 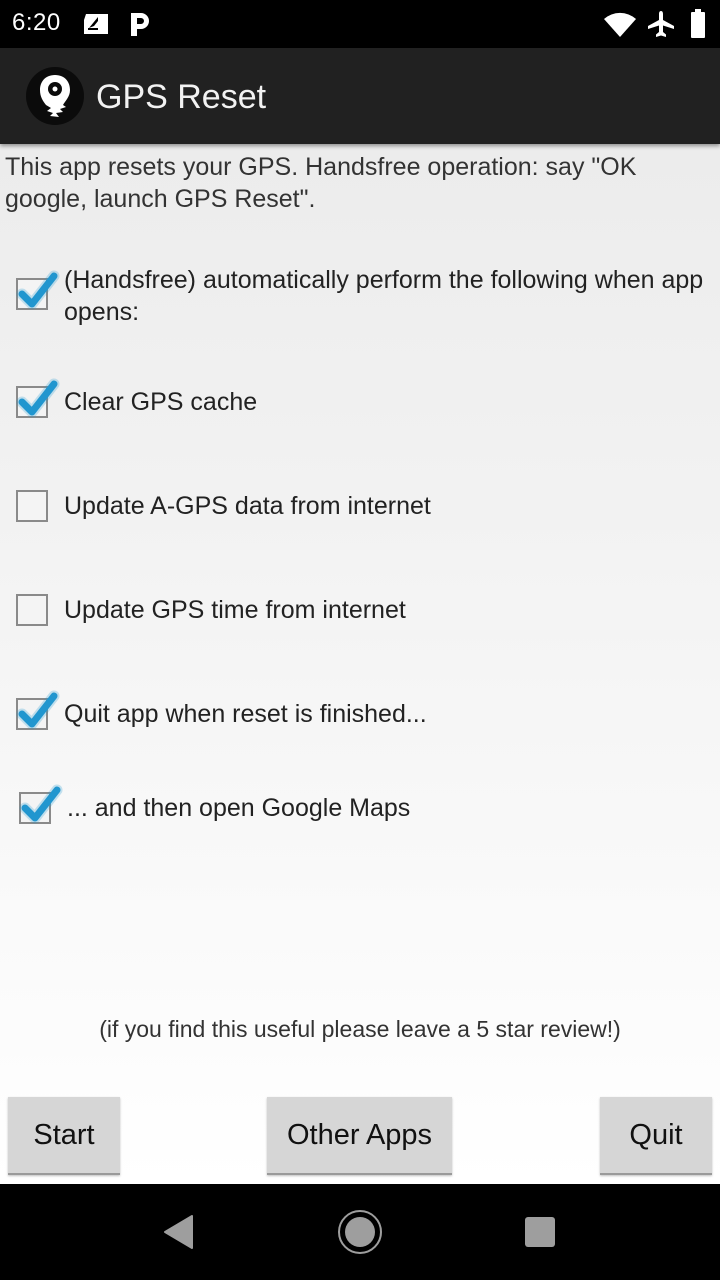 I want to click on option-update-gps-time: Update GPS time from internet, so click(x=360, y=612).